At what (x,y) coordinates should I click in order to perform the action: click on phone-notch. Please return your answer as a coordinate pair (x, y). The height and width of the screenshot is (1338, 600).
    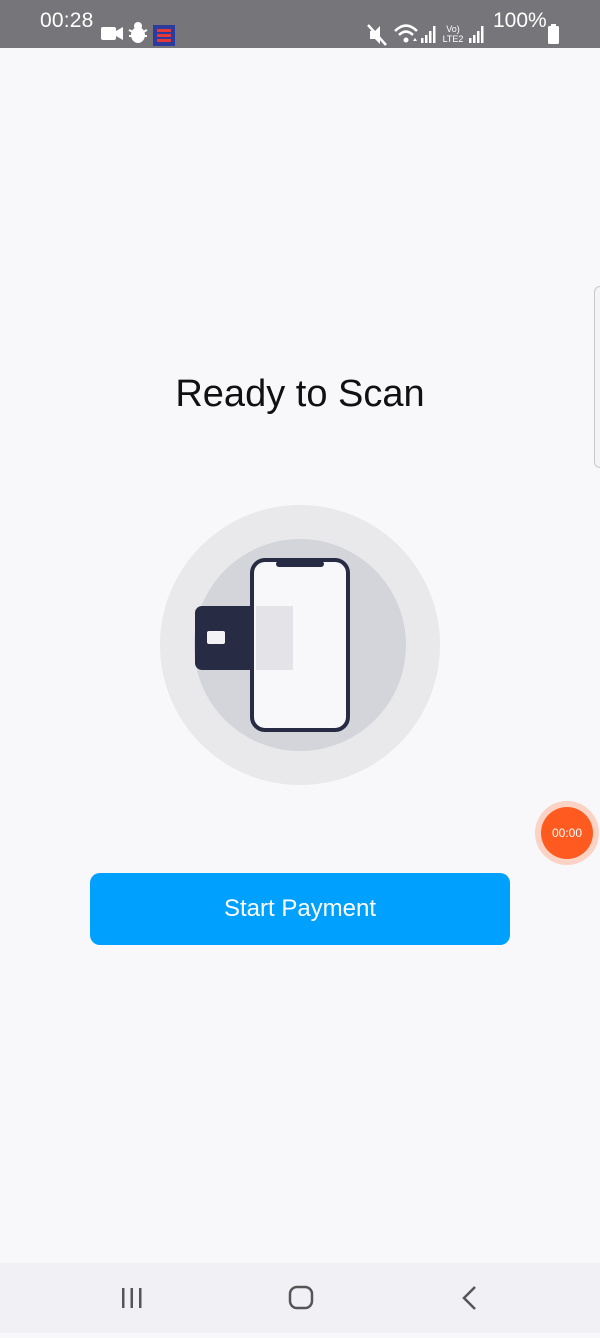
    Looking at the image, I should click on (300, 564).